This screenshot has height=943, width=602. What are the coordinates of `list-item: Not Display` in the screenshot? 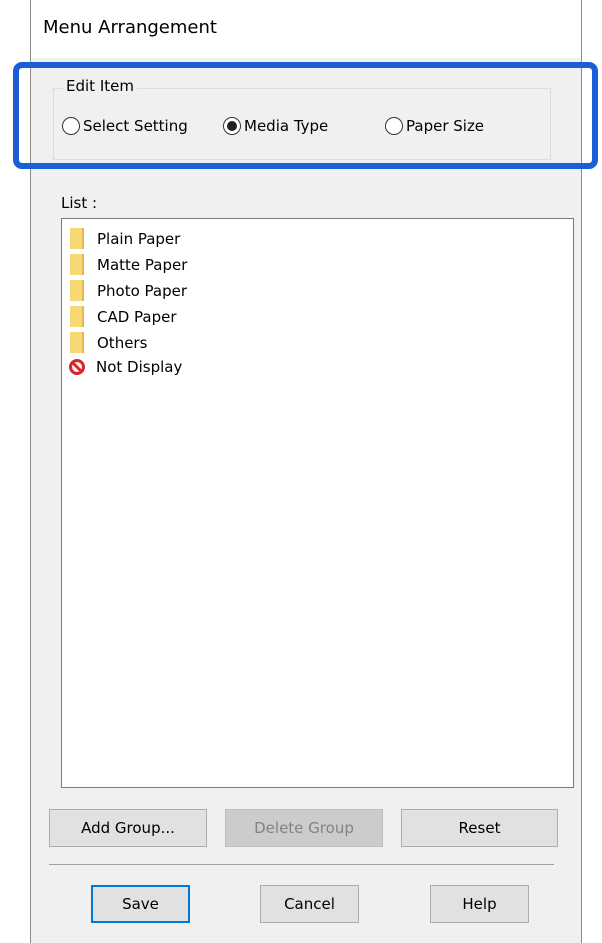 It's located at (126, 367).